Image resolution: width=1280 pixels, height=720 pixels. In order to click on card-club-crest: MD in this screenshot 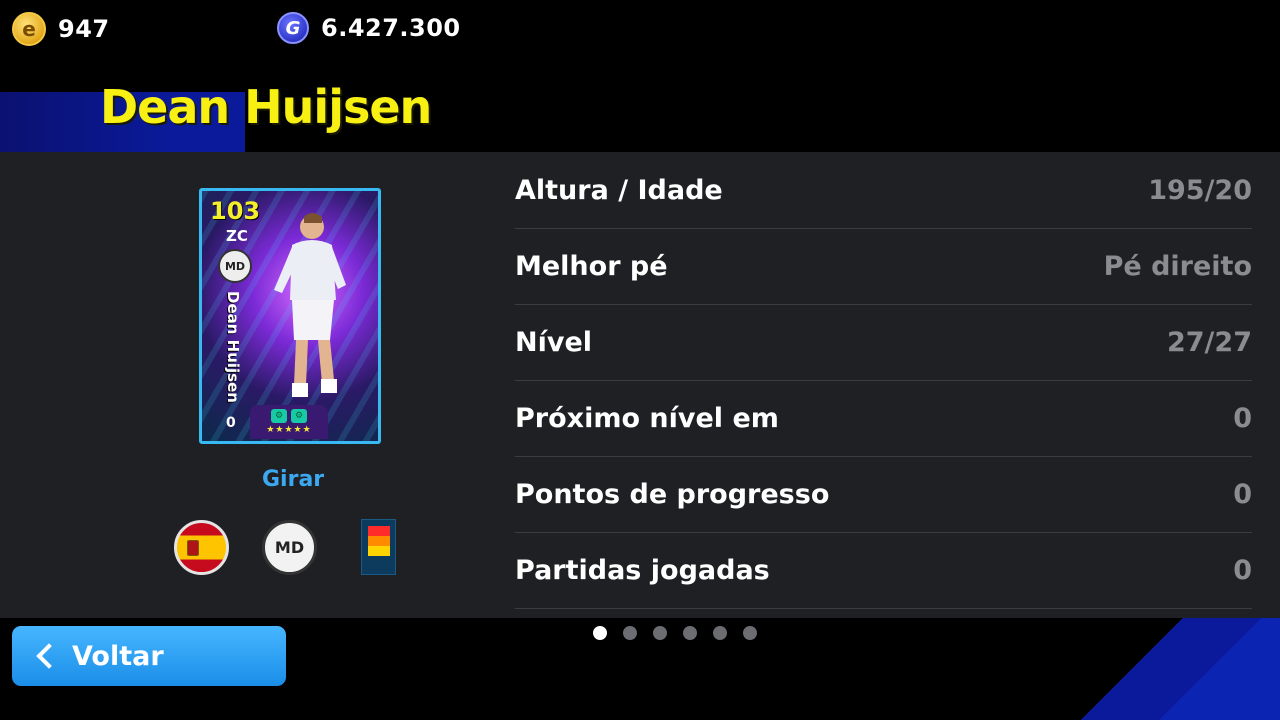, I will do `click(235, 266)`.